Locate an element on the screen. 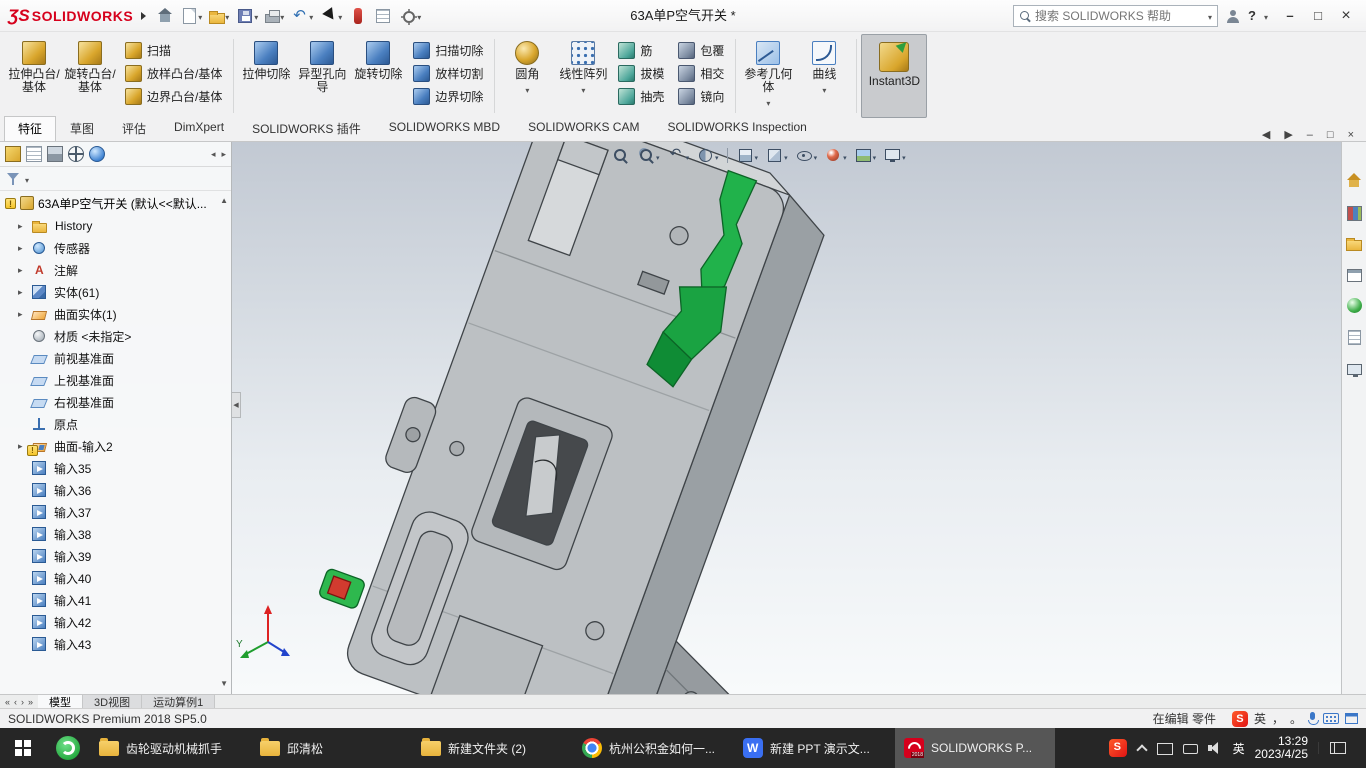 This screenshot has width=1366, height=768. filter-dropdown-icon is located at coordinates (27, 179).